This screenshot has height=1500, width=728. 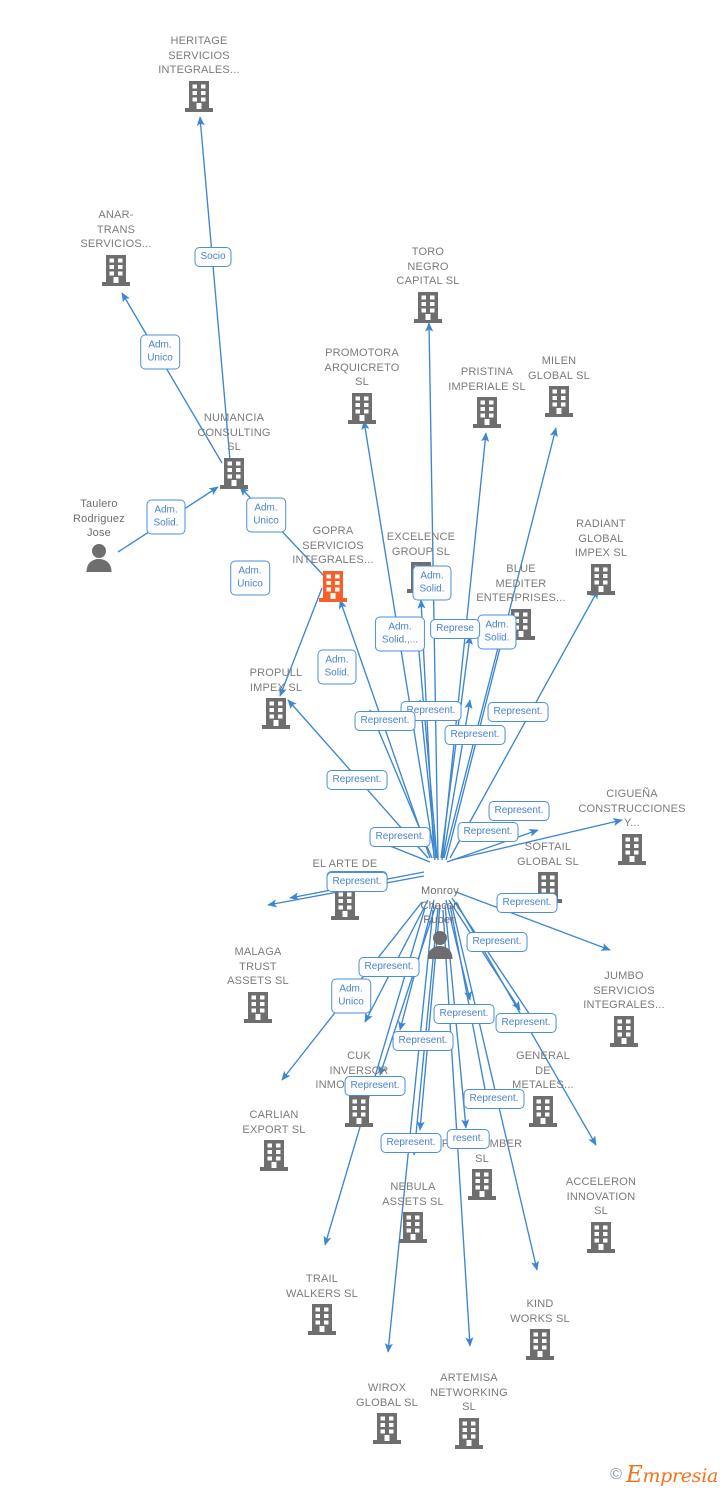 I want to click on node-label-milen: MILEN GLOBAL SL, so click(x=559, y=368).